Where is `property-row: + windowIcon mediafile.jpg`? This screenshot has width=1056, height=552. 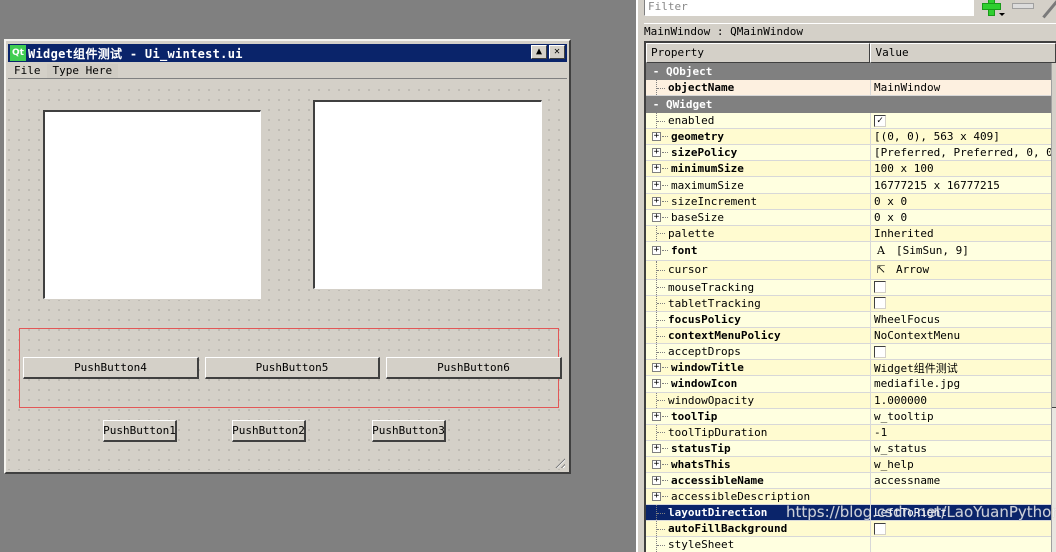 property-row: + windowIcon mediafile.jpg is located at coordinates (851, 384).